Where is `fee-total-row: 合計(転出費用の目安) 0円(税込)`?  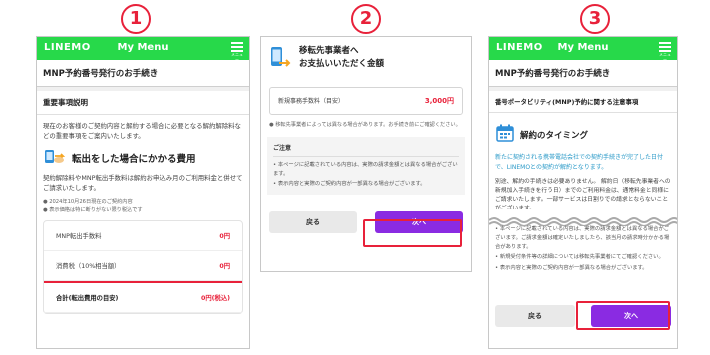
fee-total-row: 合計(転出費用の目安) 0円(税込) is located at coordinates (143, 297).